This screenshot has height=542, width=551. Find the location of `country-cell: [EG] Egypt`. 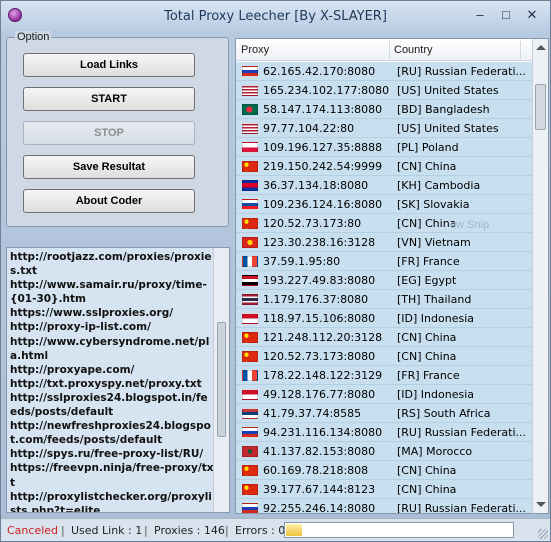

country-cell: [EG] Egypt is located at coordinates (427, 280).